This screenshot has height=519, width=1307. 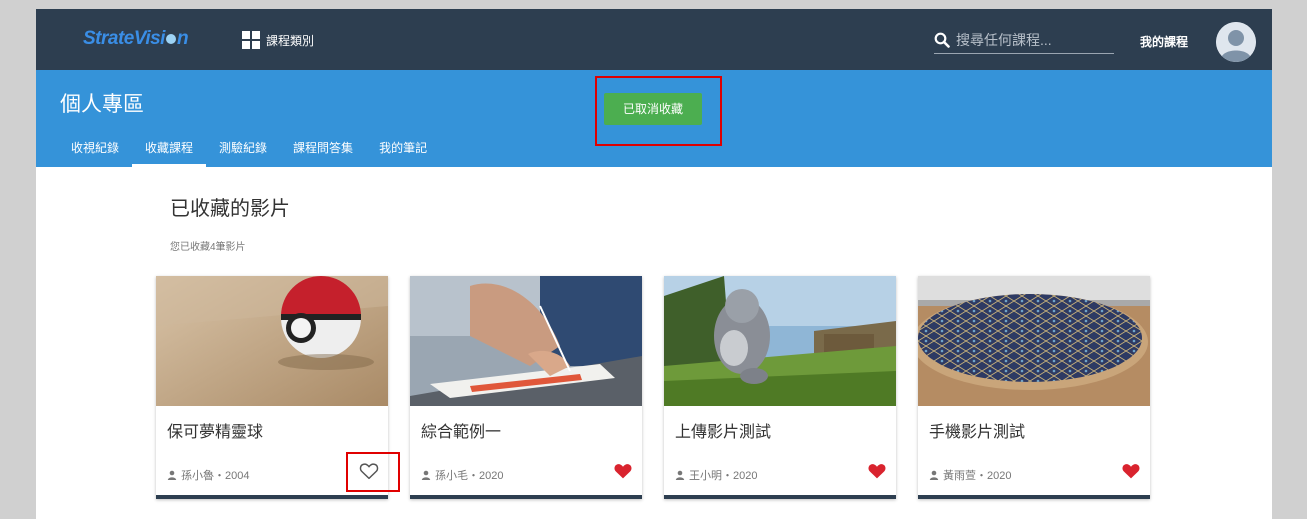 What do you see at coordinates (169, 149) in the screenshot?
I see `tab-favorite-courses: 收藏課程` at bounding box center [169, 149].